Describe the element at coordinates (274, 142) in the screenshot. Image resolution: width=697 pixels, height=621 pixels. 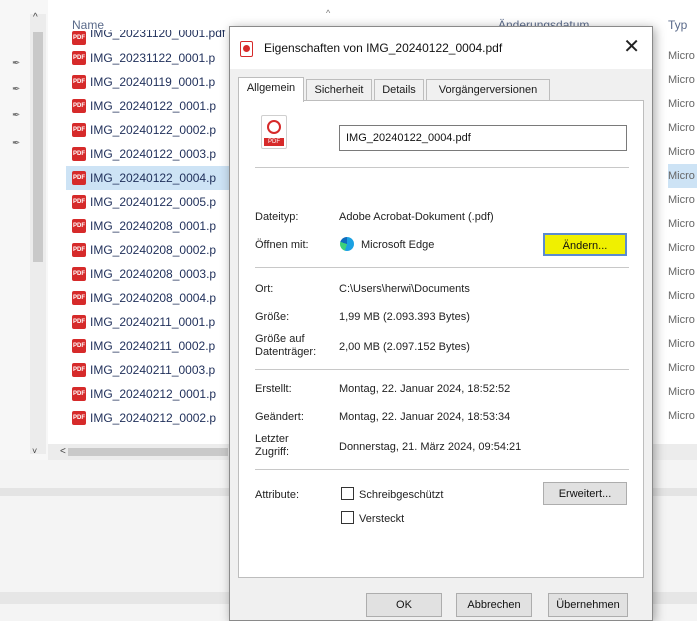
I see `pdf-badge: PDF` at that location.